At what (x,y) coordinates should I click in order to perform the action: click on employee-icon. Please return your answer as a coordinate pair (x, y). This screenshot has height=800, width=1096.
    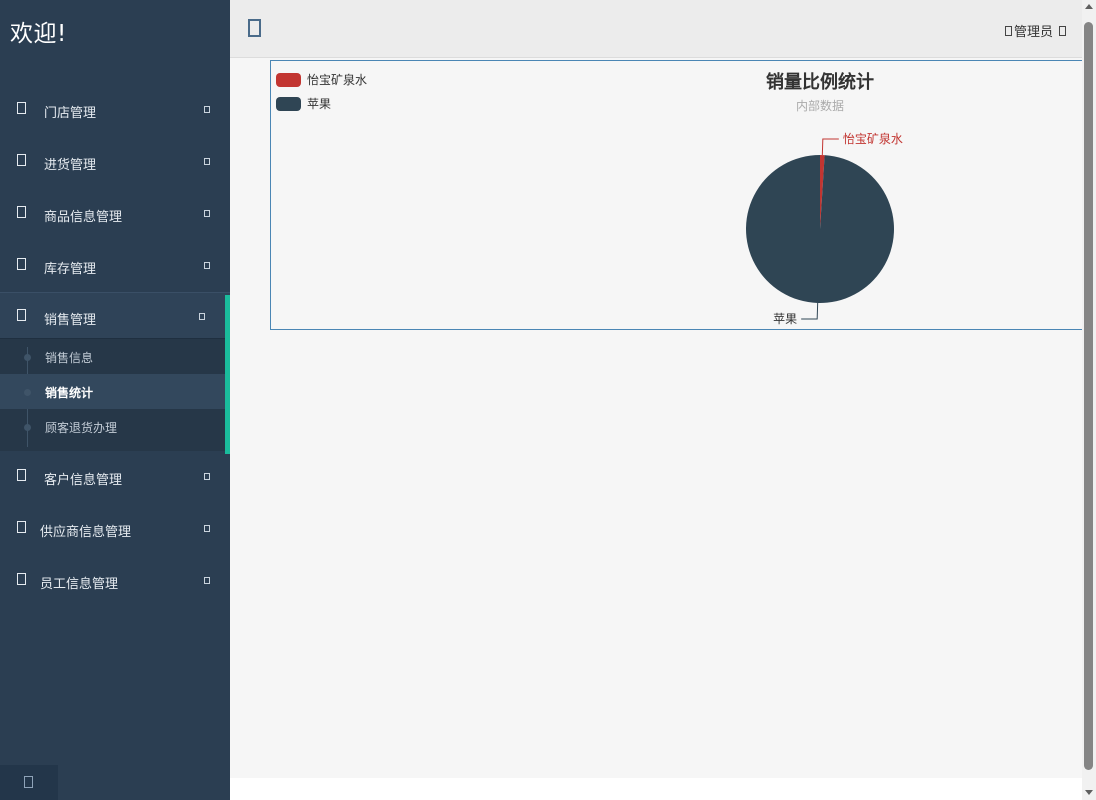
    Looking at the image, I should click on (21, 579).